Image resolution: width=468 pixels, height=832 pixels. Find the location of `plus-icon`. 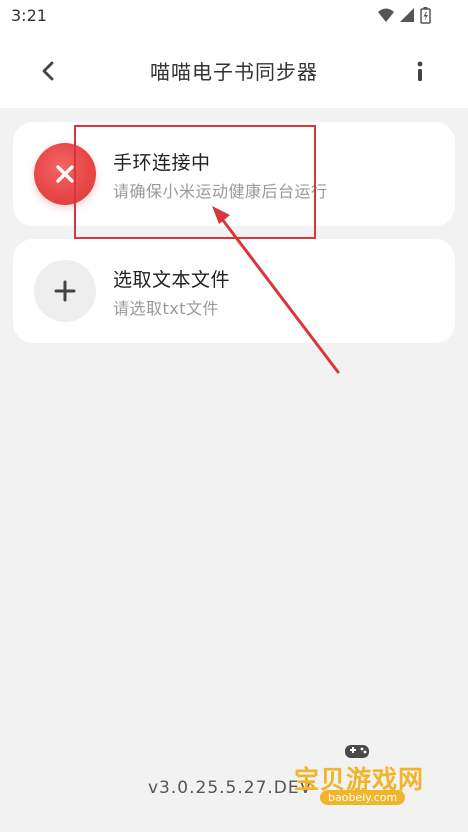

plus-icon is located at coordinates (65, 291).